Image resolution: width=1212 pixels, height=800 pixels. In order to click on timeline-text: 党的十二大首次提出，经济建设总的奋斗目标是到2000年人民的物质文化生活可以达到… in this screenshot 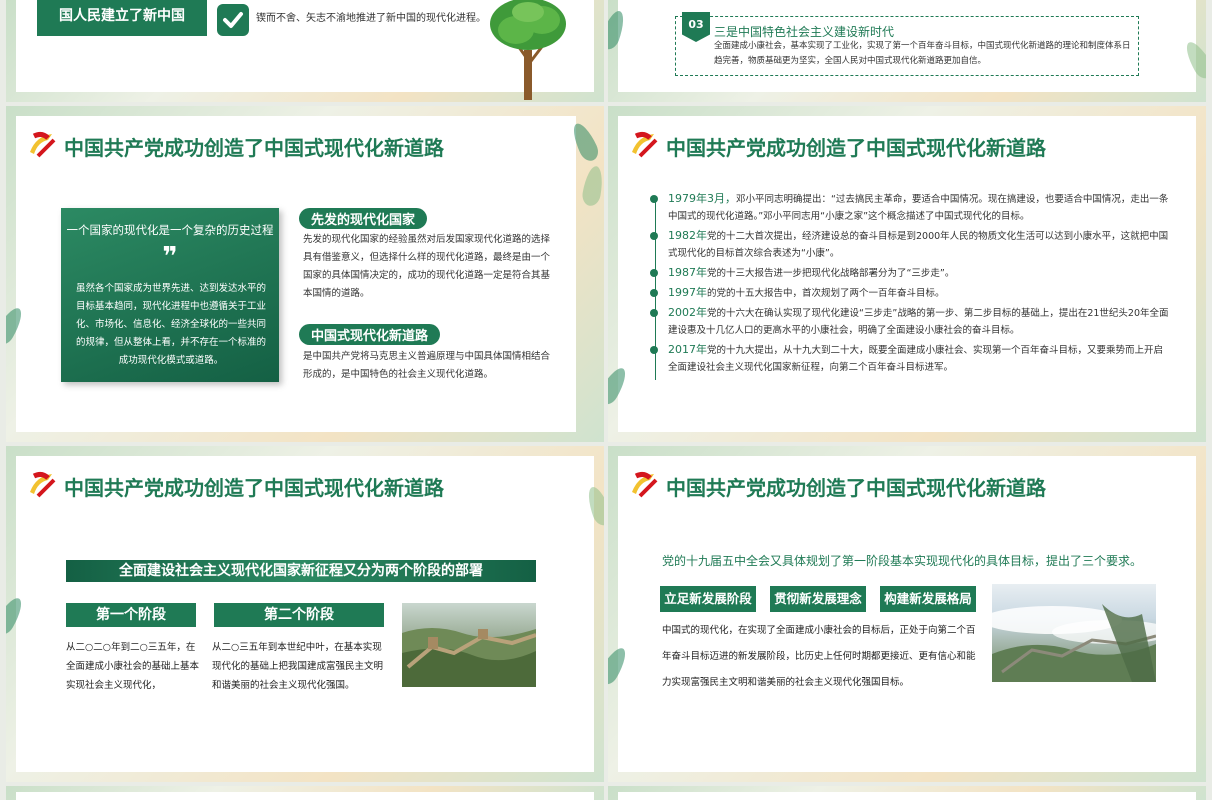, I will do `click(918, 245)`.